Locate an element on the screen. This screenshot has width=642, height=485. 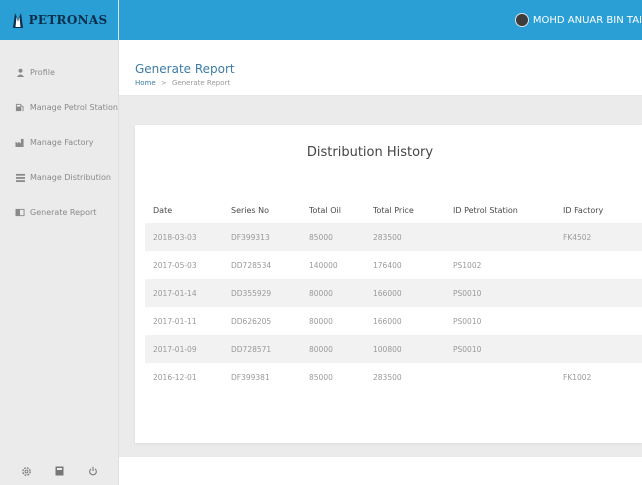
table-cell: FK4502 is located at coordinates (598, 237).